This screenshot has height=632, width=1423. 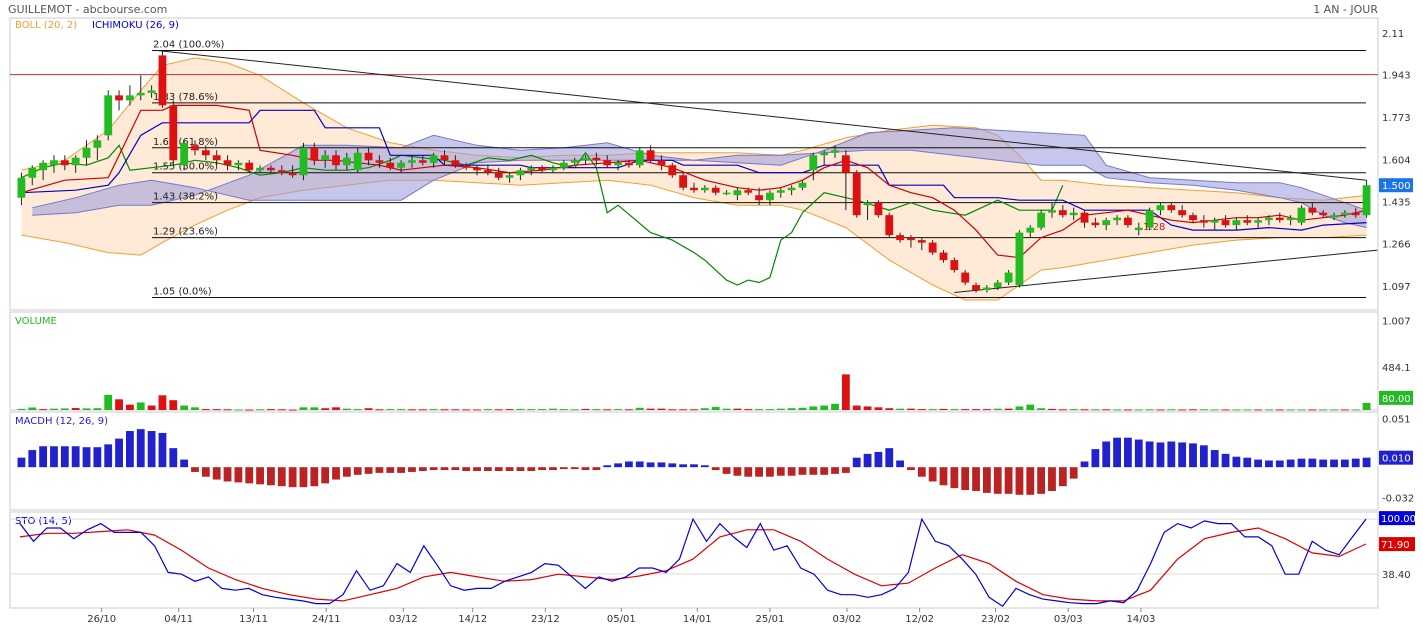 What do you see at coordinates (995, 619) in the screenshot?
I see `x-tick-label: 23/02` at bounding box center [995, 619].